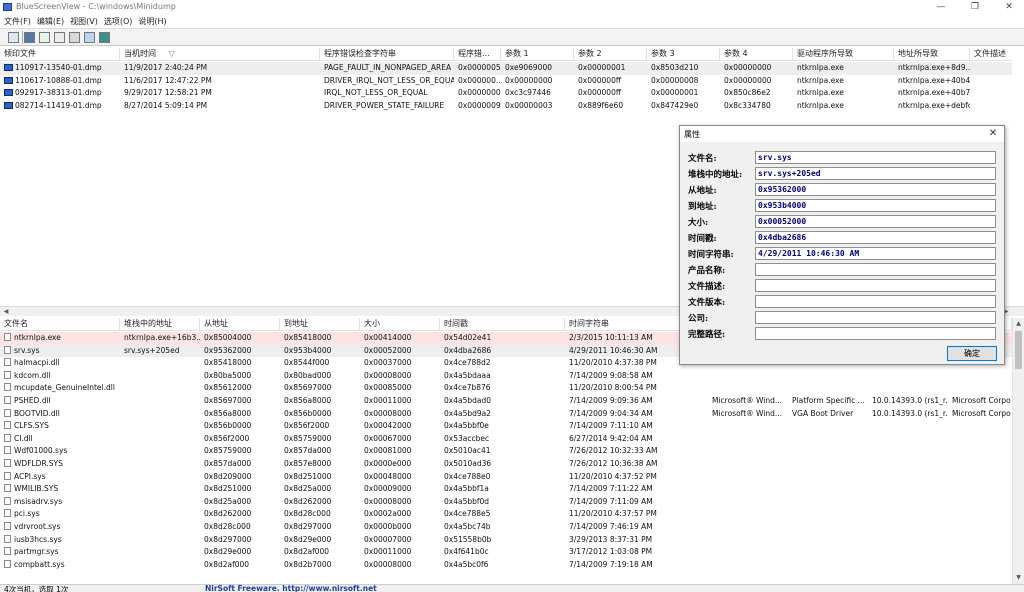  What do you see at coordinates (875, 253) in the screenshot?
I see `property-value-field: 4/29/2011 10:46:30 AM` at bounding box center [875, 253].